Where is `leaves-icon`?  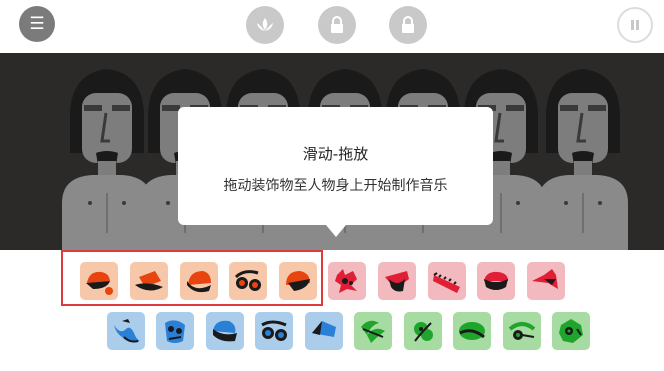 leaves-icon is located at coordinates (423, 332).